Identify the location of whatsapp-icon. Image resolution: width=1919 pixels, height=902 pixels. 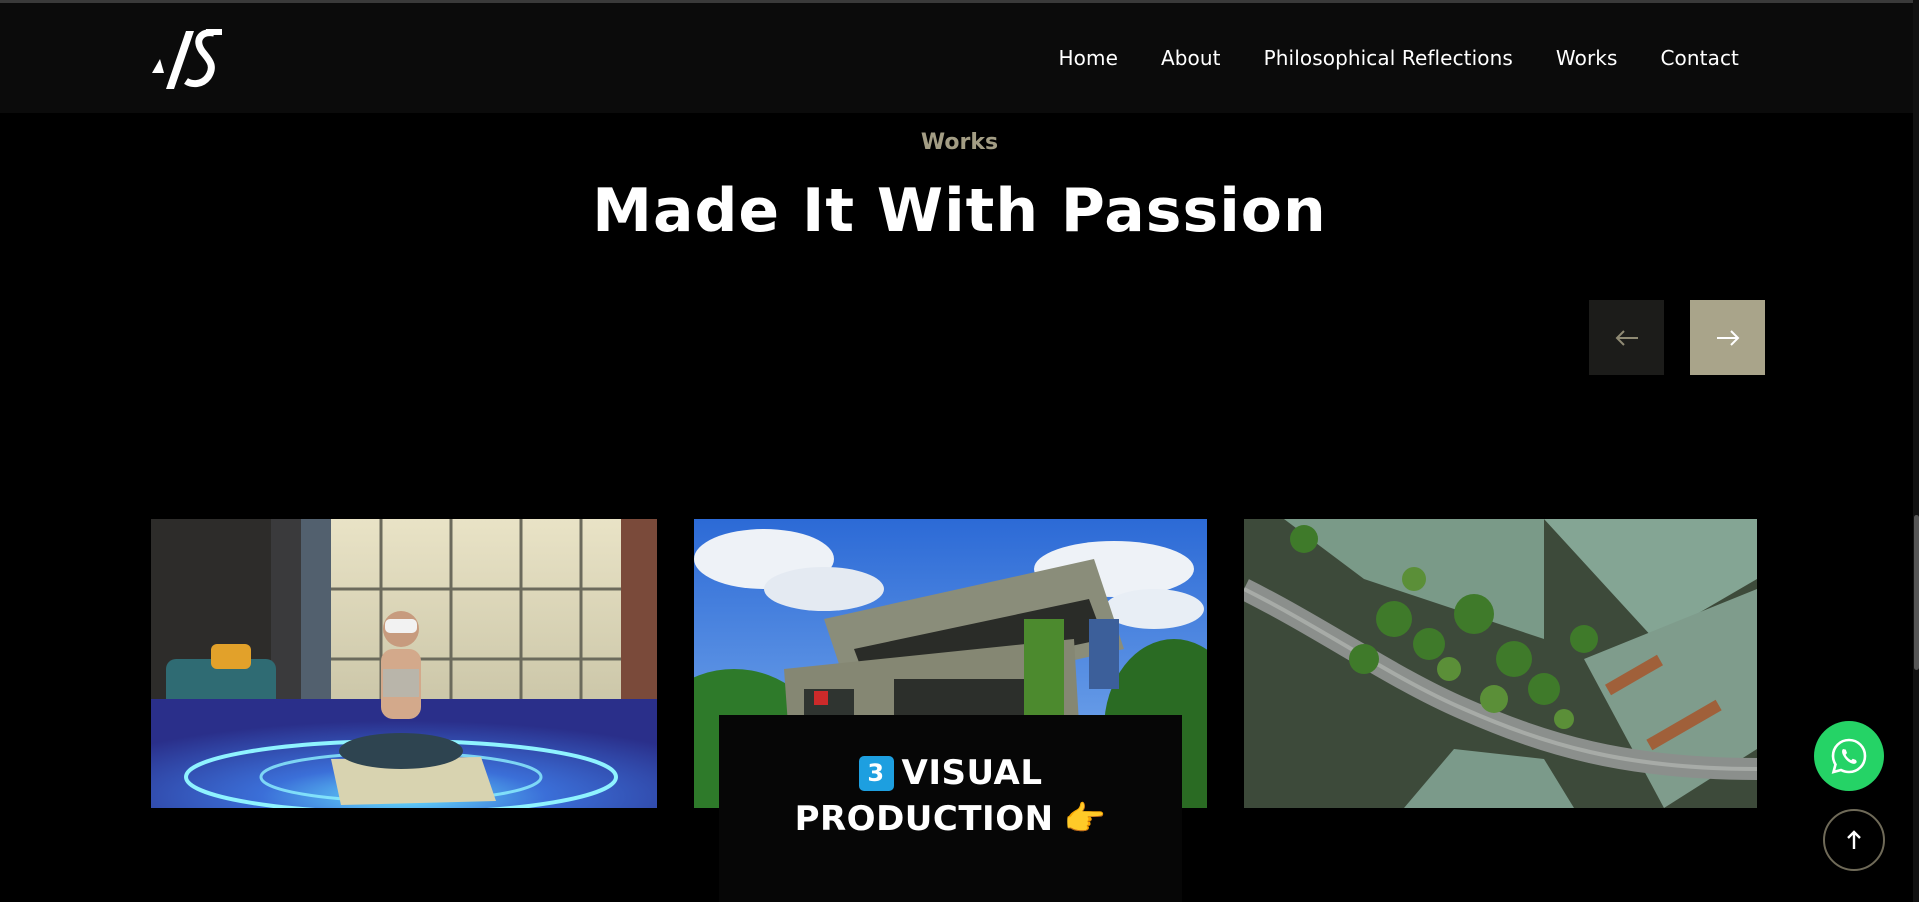
(1849, 756).